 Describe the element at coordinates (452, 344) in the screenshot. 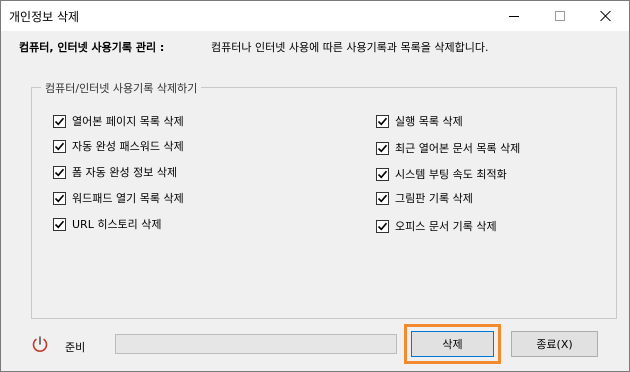

I see `delete-button: 삭제` at that location.